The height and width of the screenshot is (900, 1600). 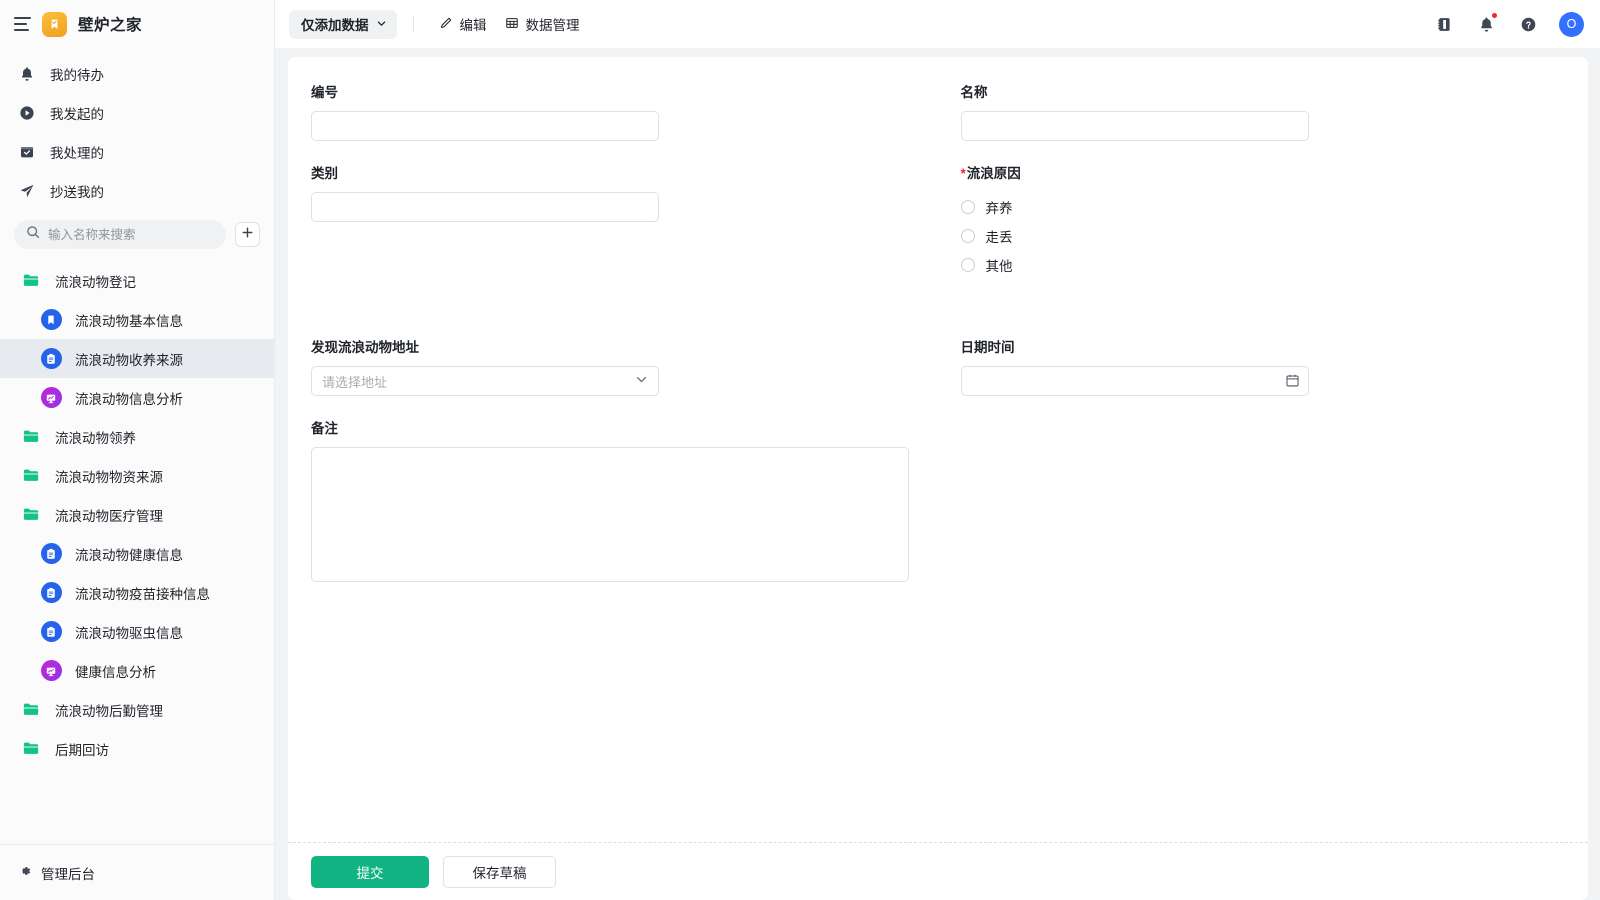 I want to click on sidebar-item-my-handled: 我处理的, so click(x=137, y=151).